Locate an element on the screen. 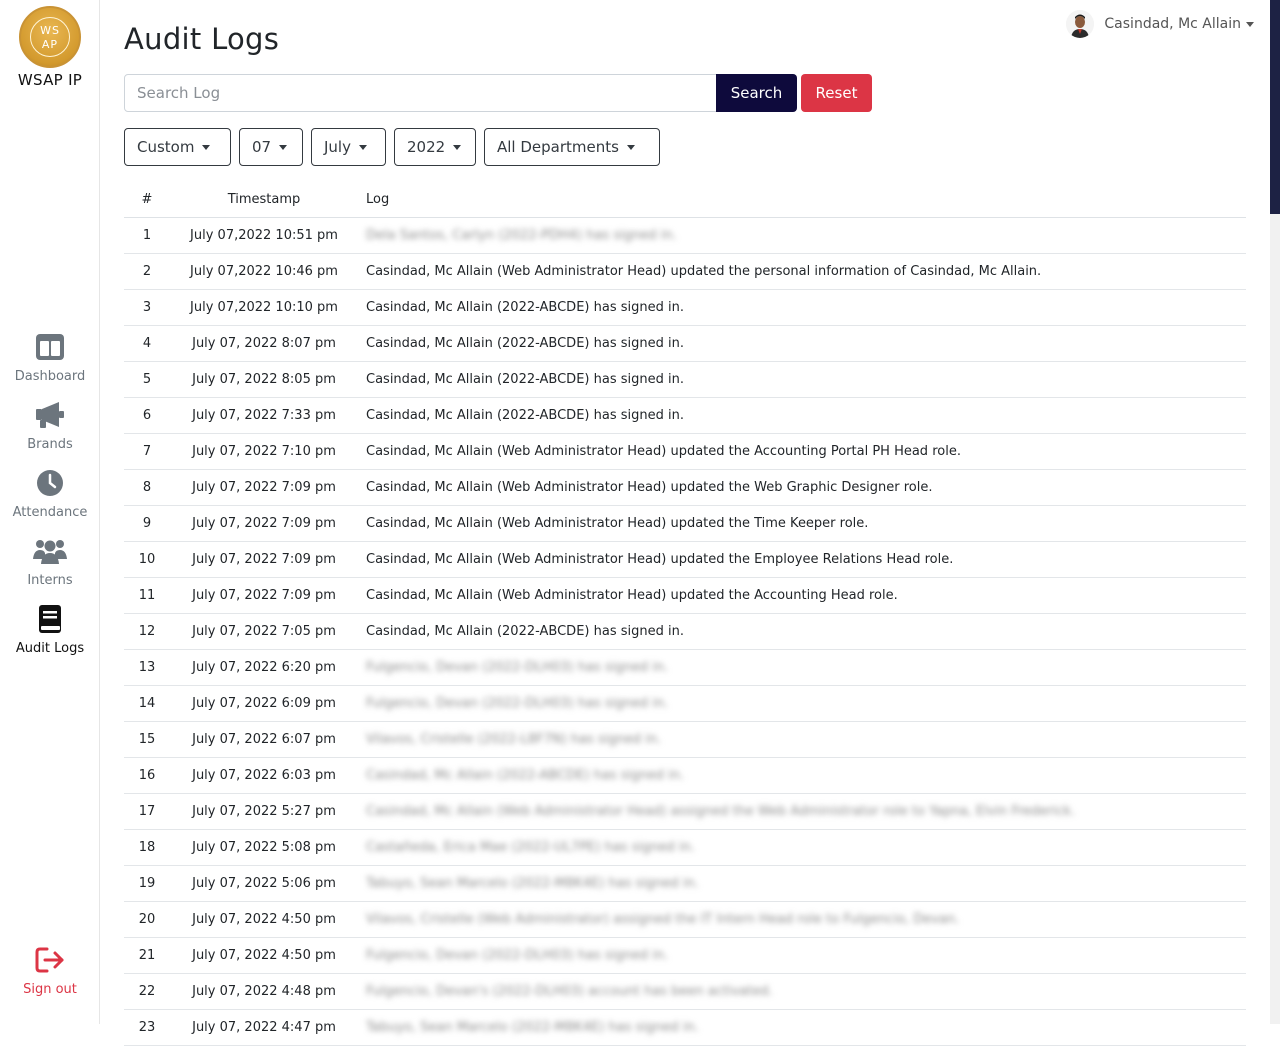 The image size is (1280, 1046). range-dropdown: Custom is located at coordinates (177, 147).